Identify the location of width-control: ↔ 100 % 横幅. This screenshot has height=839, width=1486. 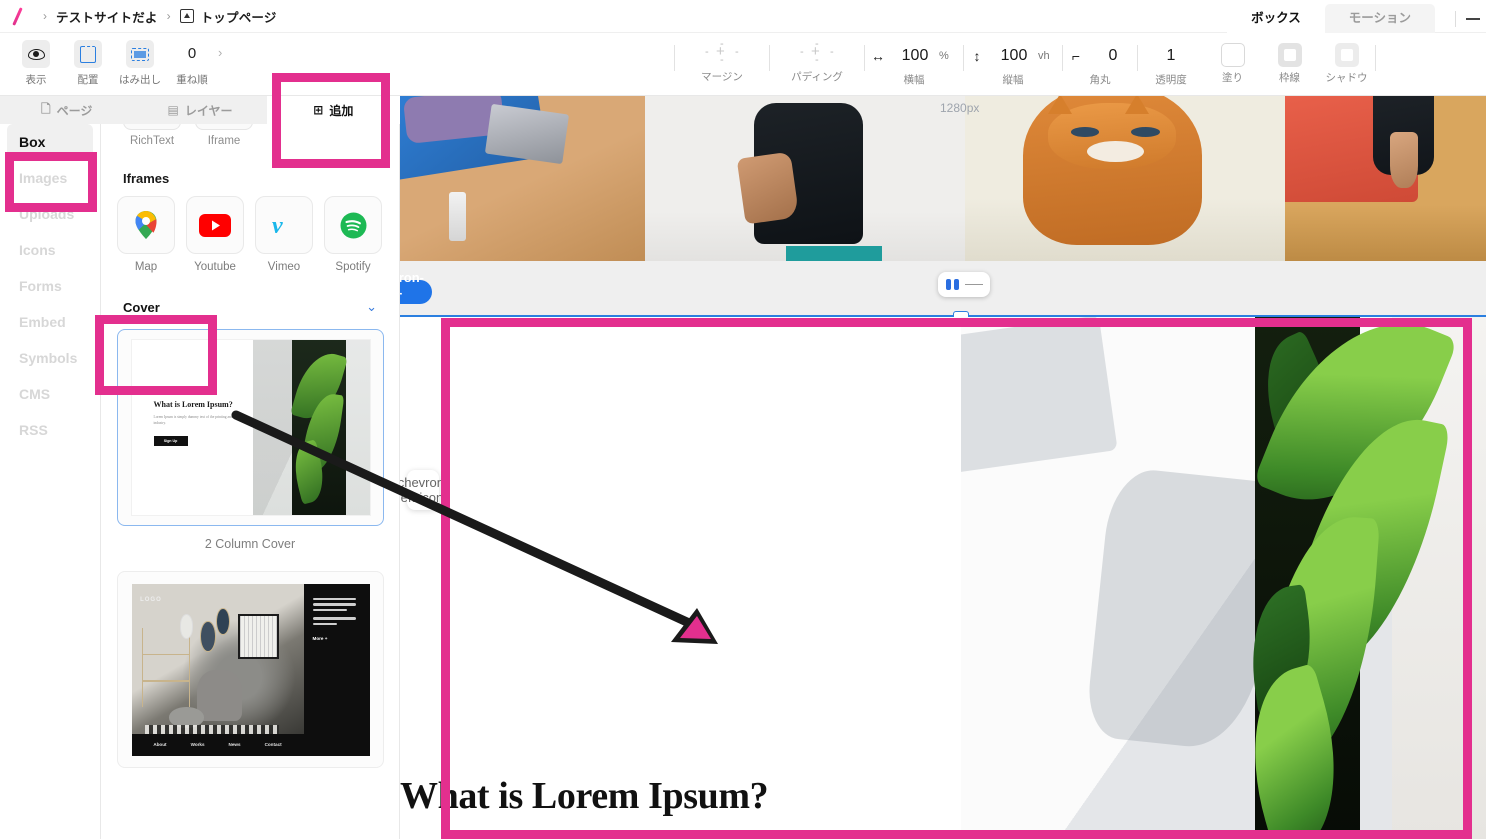
(914, 60).